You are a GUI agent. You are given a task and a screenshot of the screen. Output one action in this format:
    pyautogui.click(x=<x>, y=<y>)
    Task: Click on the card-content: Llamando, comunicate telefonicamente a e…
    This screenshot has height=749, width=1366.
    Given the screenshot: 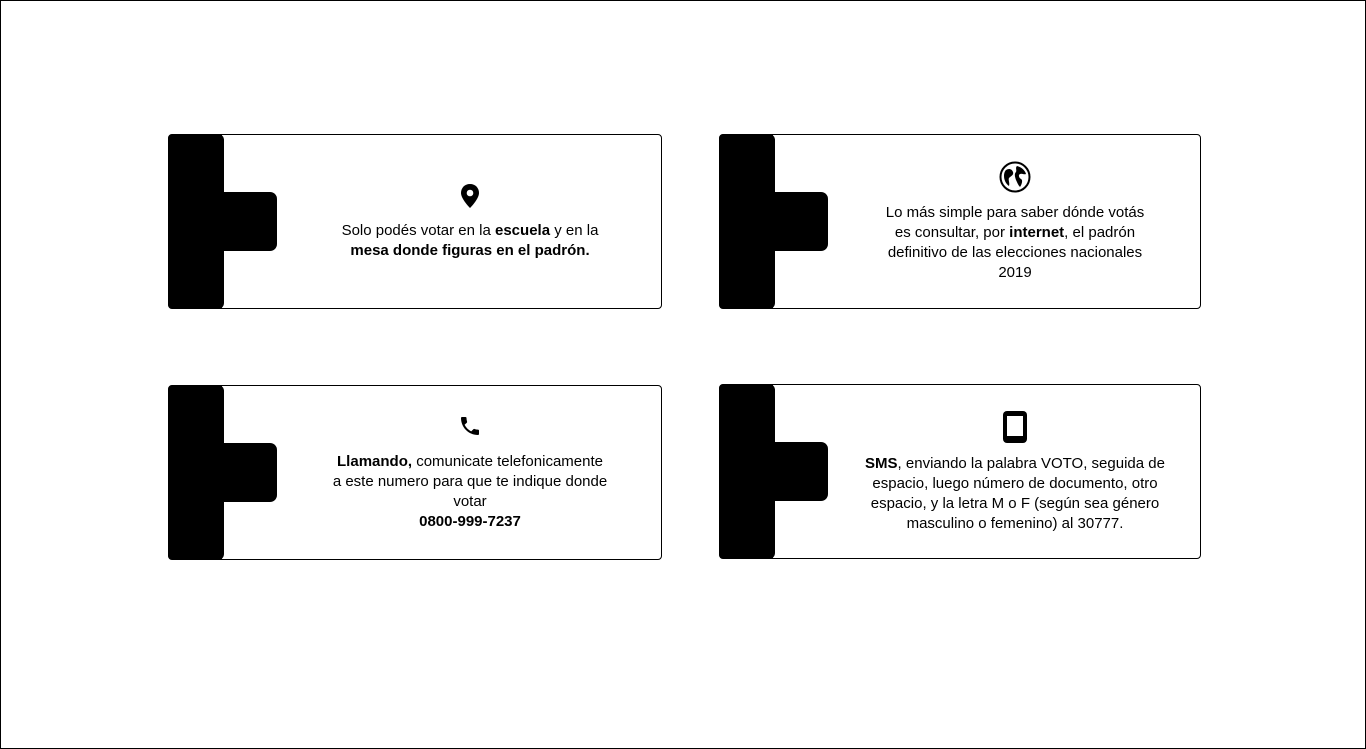 What is the action you would take?
    pyautogui.click(x=470, y=472)
    